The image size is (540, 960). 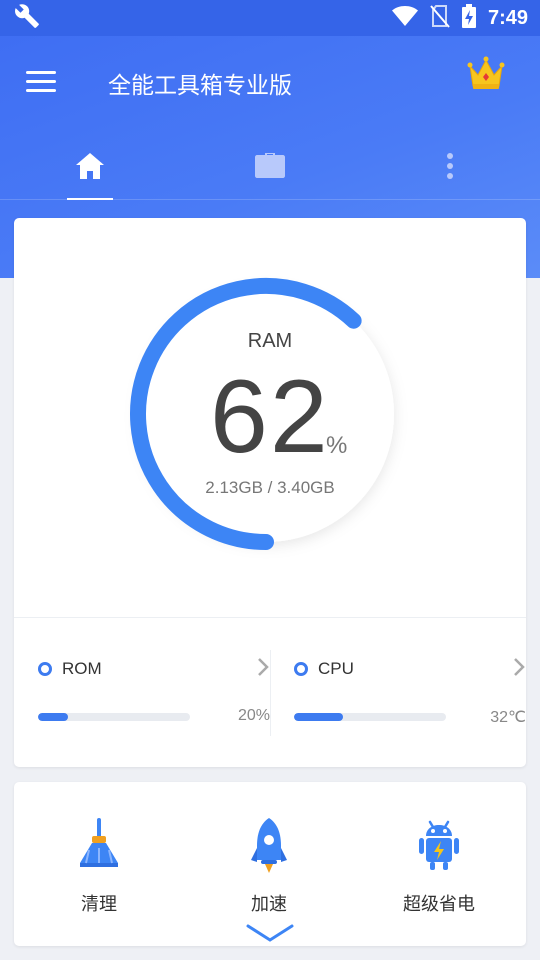 I want to click on ram-usage-detail: 2.13GB / 3.40GB, so click(x=270, y=487).